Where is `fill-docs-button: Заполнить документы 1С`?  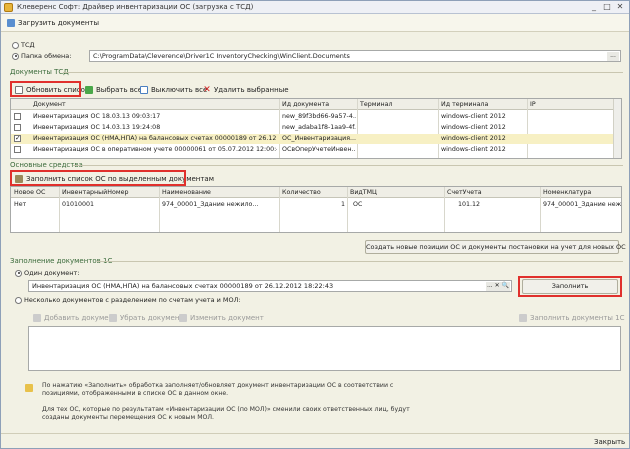
fill-docs-button: Заполнить документы 1С is located at coordinates (572, 318).